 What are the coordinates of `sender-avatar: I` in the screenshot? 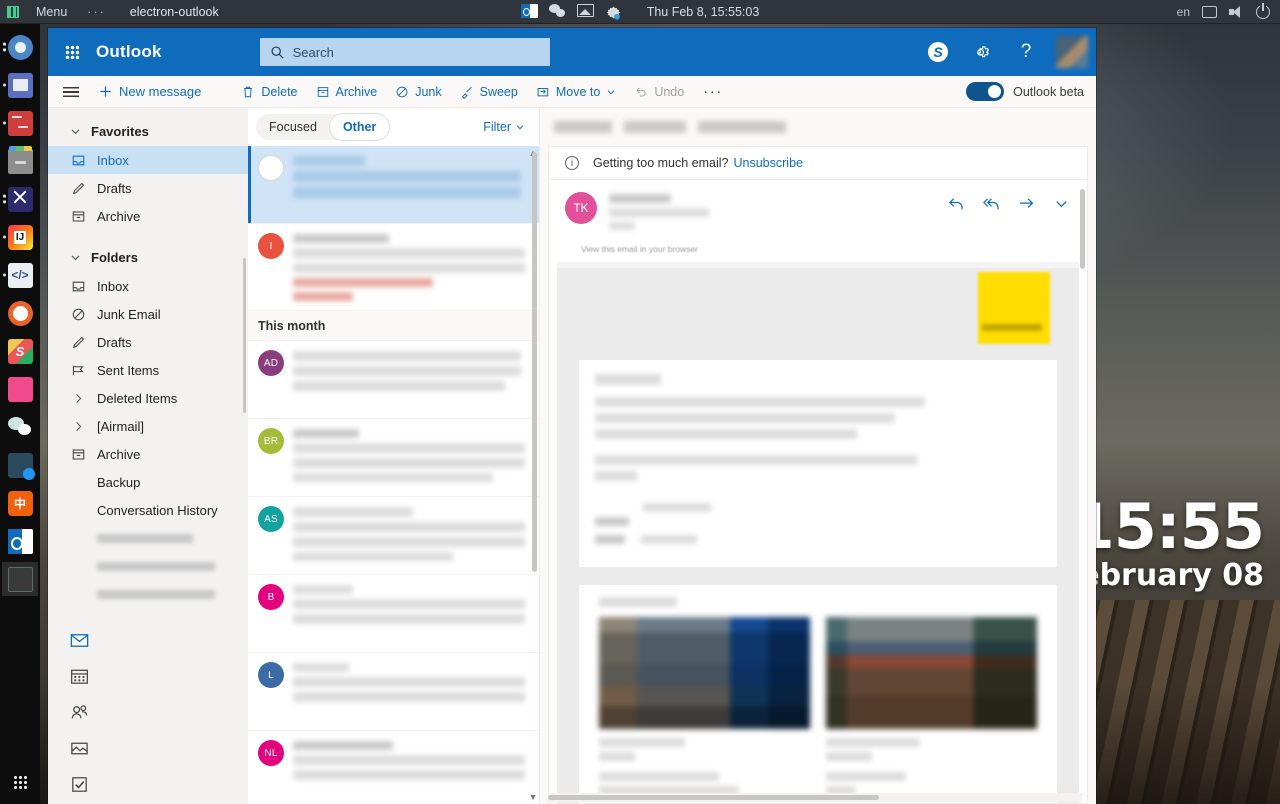 It's located at (271, 246).